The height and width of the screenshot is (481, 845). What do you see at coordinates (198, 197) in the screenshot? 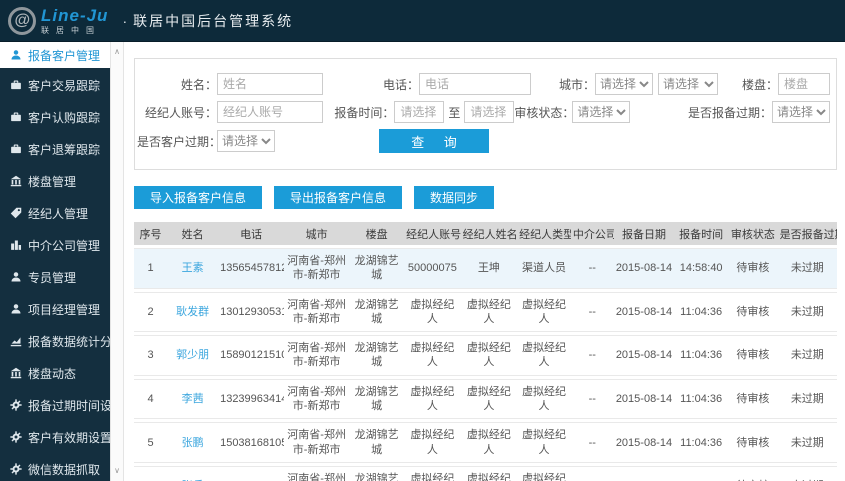
I see `import-report-customers-button: 导入报备客户信息` at bounding box center [198, 197].